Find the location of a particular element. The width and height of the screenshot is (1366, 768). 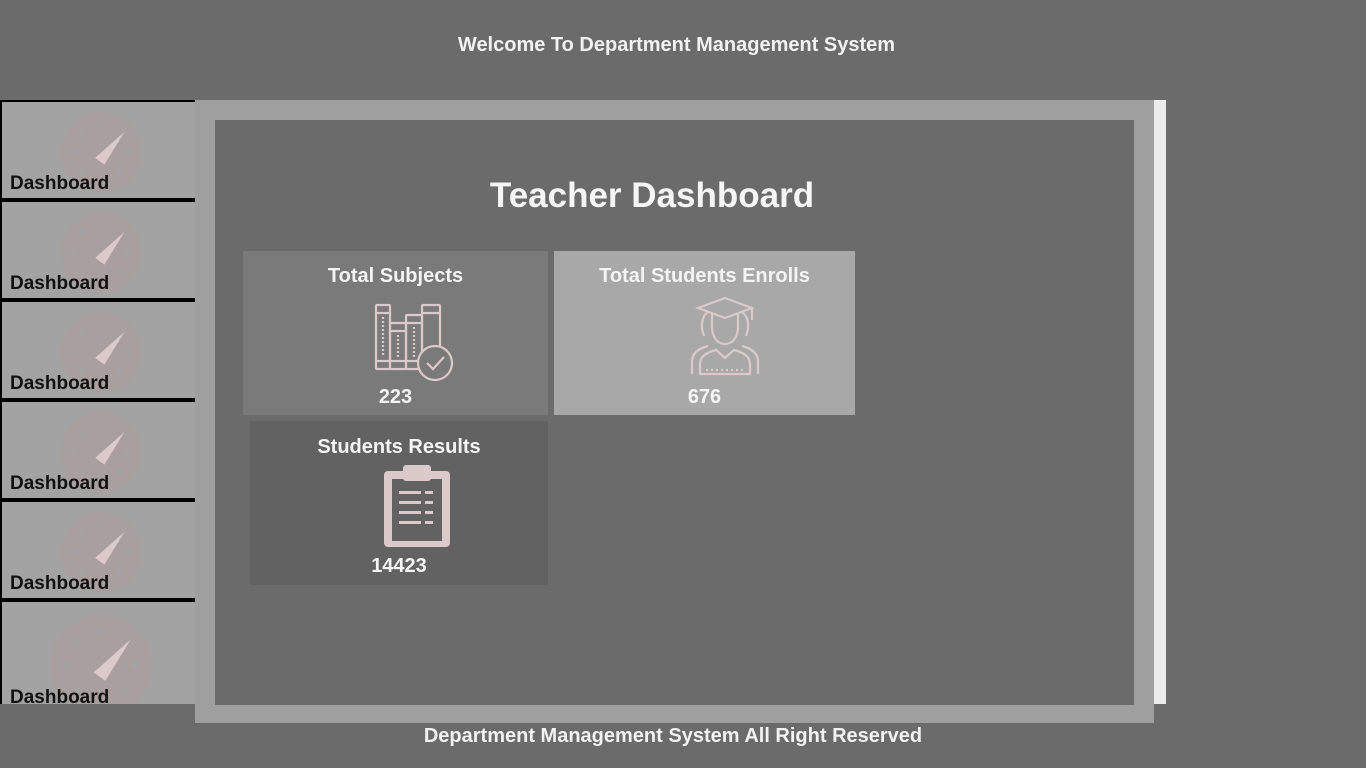

card-title: Total Subjects is located at coordinates (395, 276).